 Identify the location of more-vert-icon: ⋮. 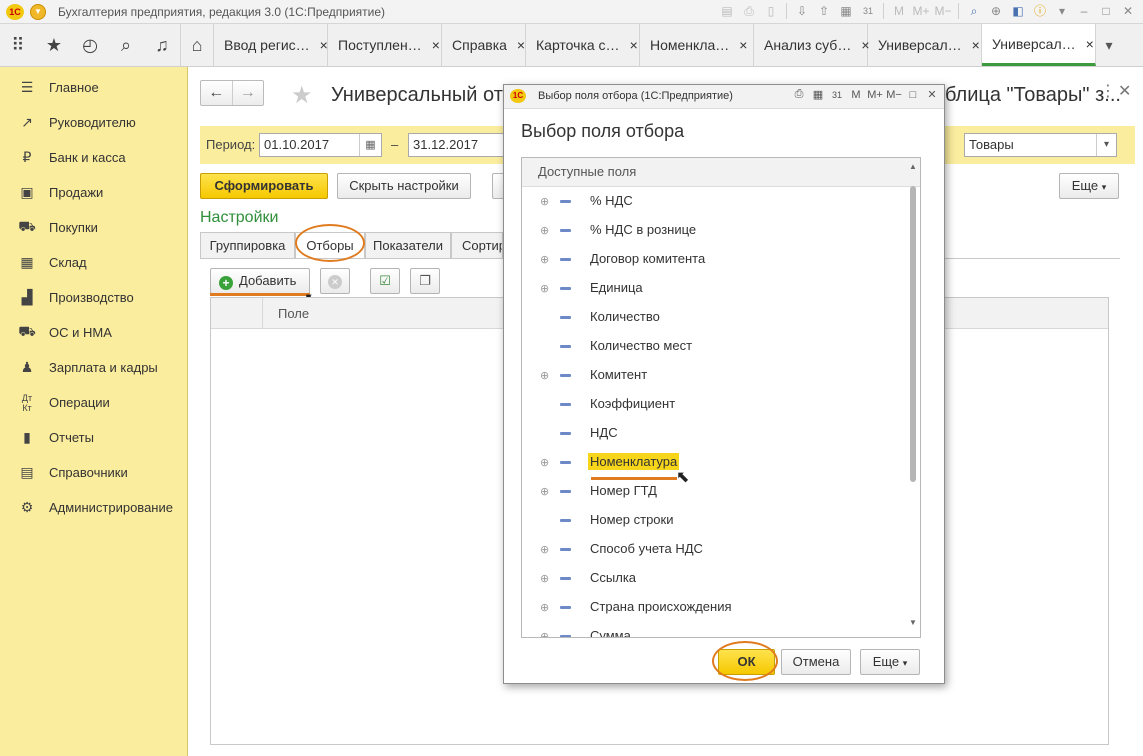
(1108, 91).